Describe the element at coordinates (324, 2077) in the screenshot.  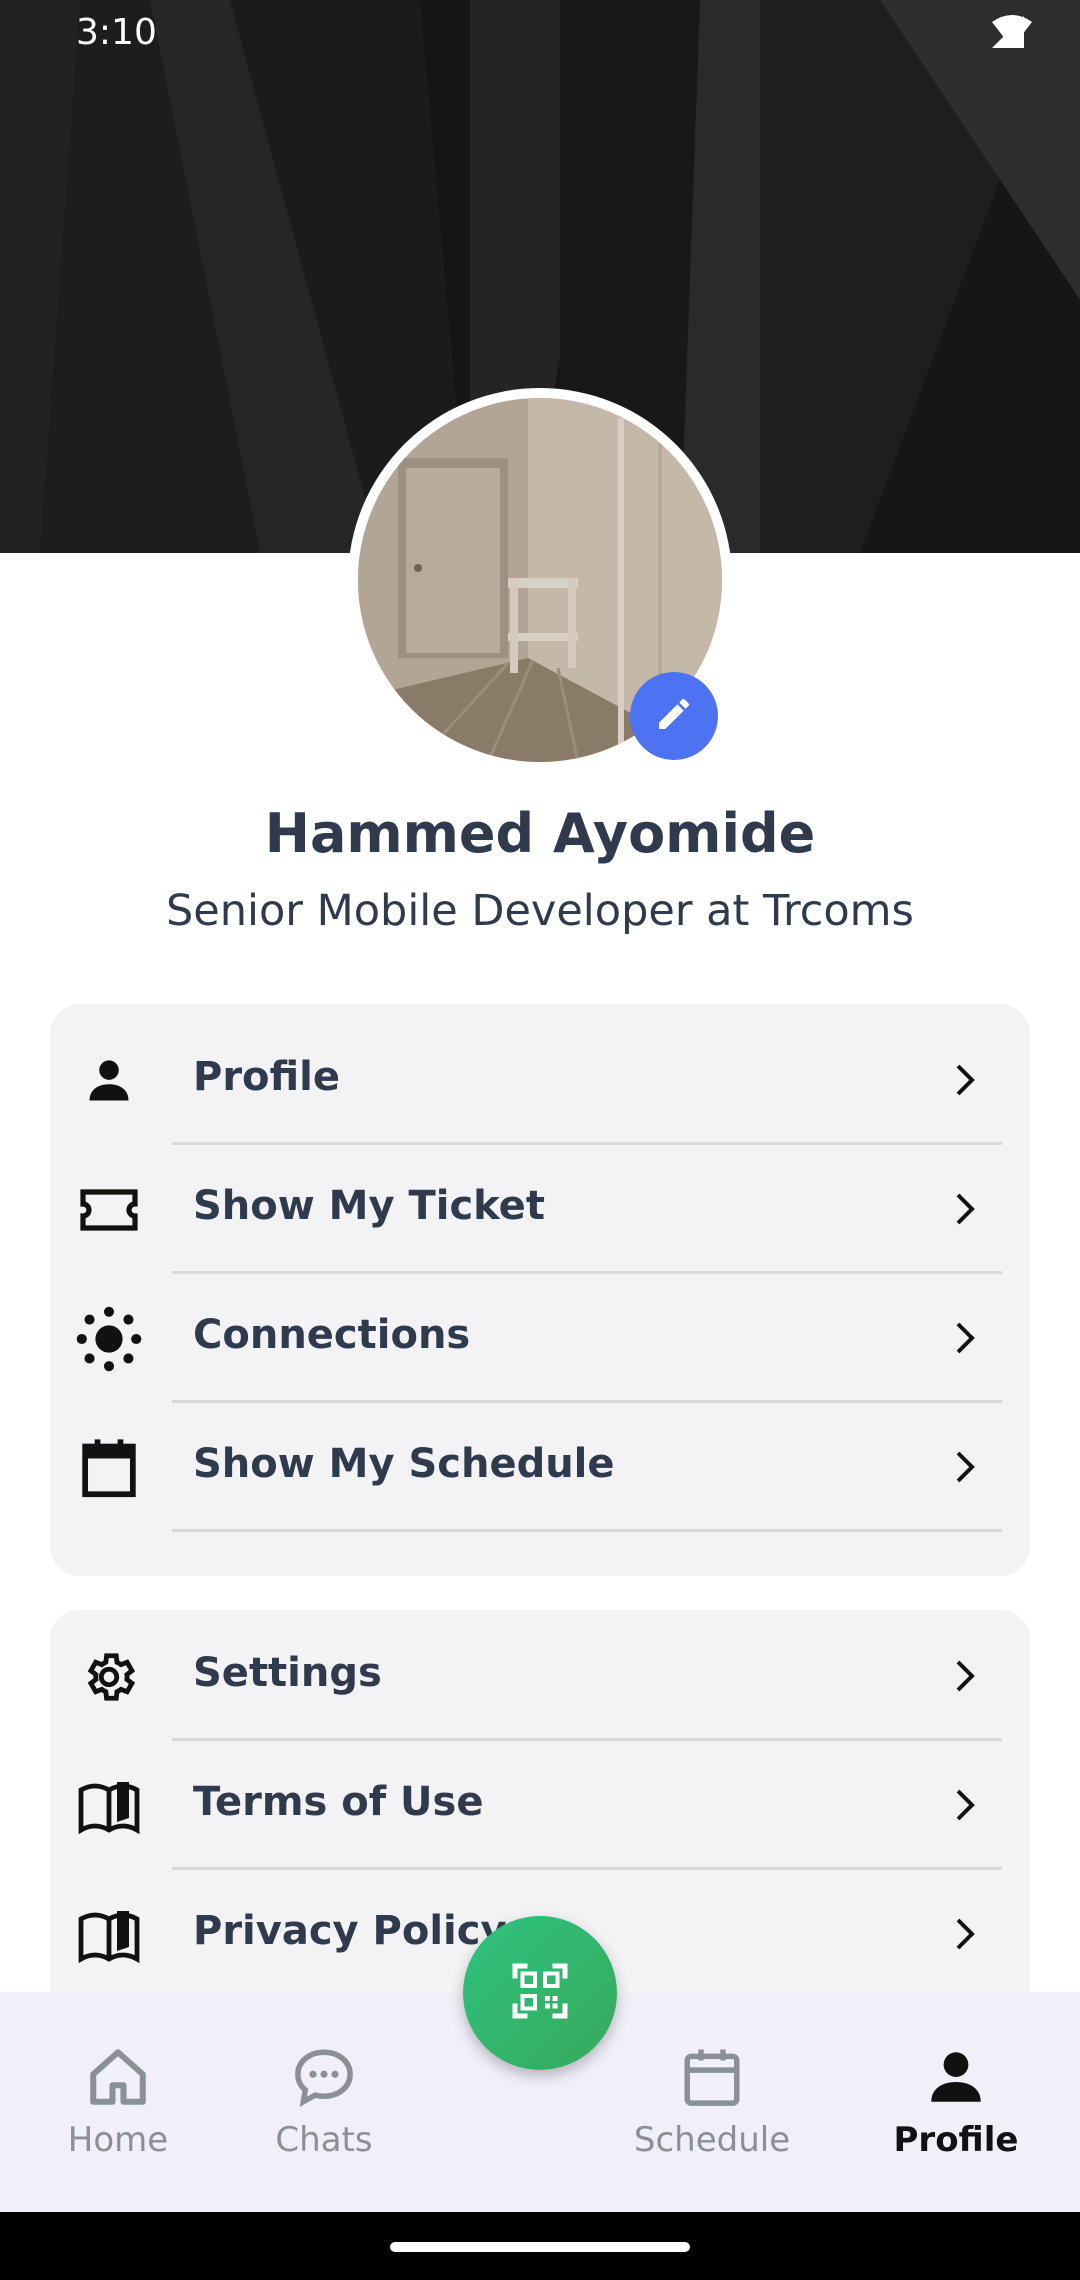
I see `chat-bubble-icon` at that location.